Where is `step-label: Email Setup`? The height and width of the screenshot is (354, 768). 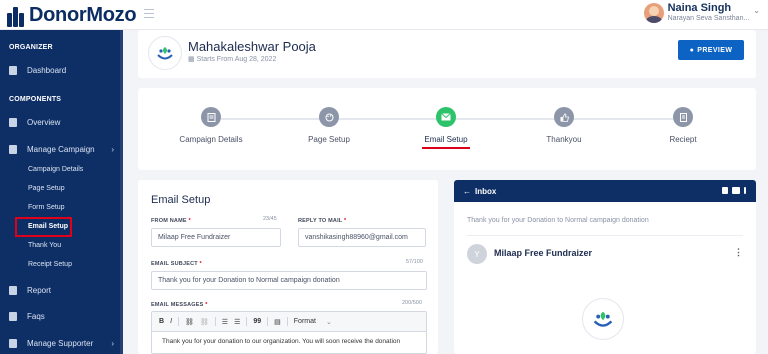 step-label: Email Setup is located at coordinates (446, 139).